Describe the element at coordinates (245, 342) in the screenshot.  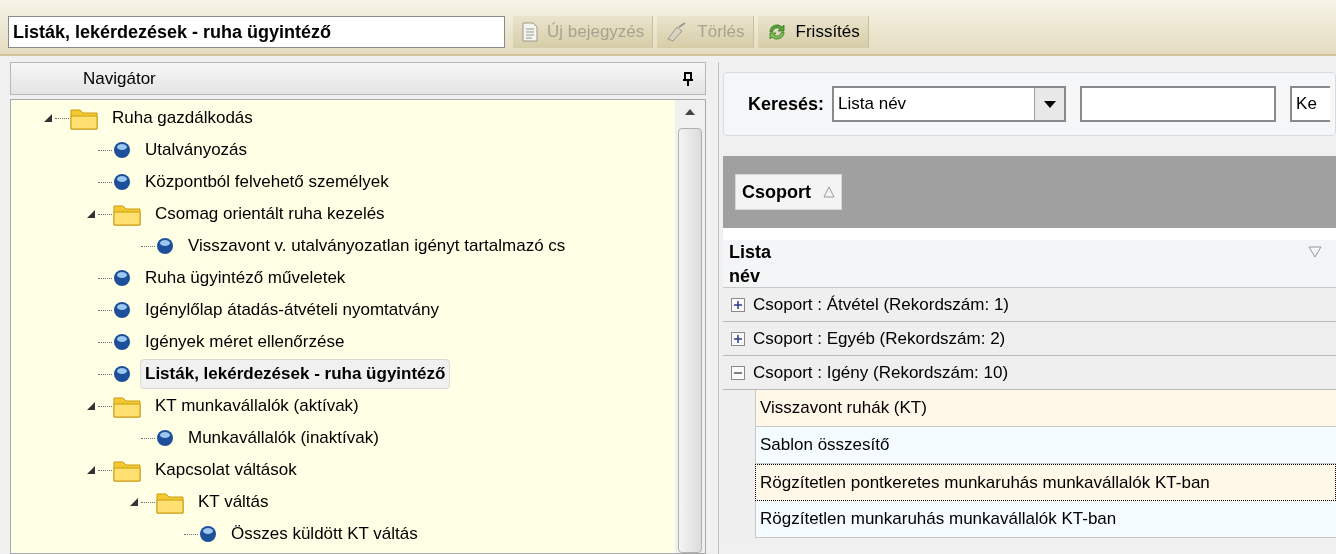
I see `tree-item: Igények méret ellenőrzése` at that location.